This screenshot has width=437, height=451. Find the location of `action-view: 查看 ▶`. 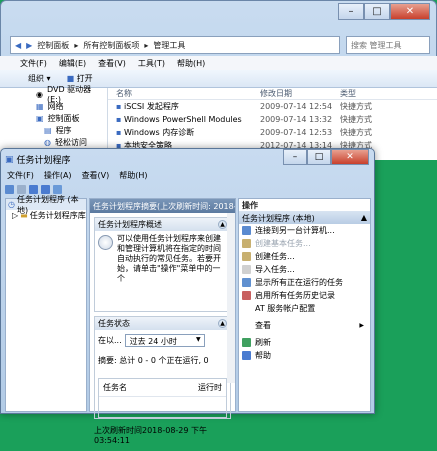

action-view: 查看 ▶ is located at coordinates (304, 325).